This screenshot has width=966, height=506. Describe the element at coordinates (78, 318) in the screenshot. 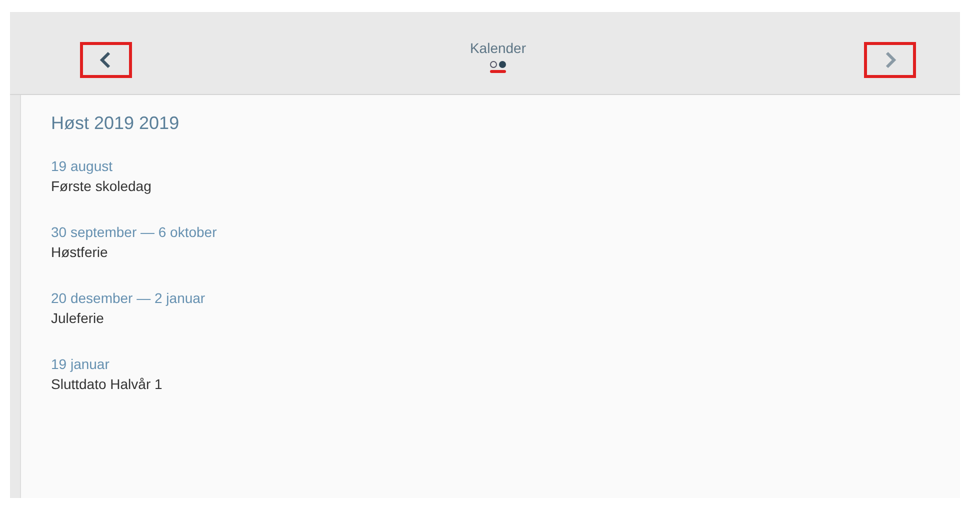

I see `event-title: Juleferie` at that location.